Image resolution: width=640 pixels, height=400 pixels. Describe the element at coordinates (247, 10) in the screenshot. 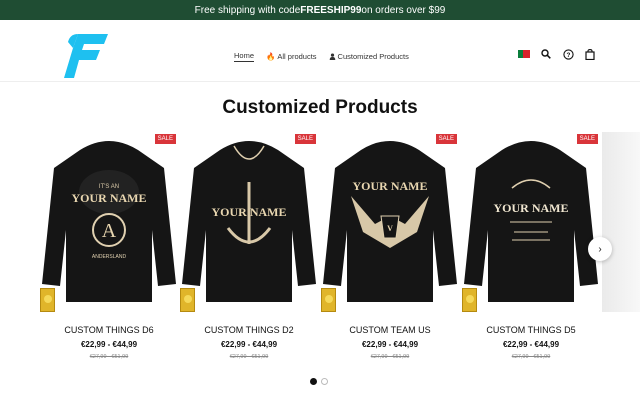

I see `promo-prefix: Free shipping with code` at that location.